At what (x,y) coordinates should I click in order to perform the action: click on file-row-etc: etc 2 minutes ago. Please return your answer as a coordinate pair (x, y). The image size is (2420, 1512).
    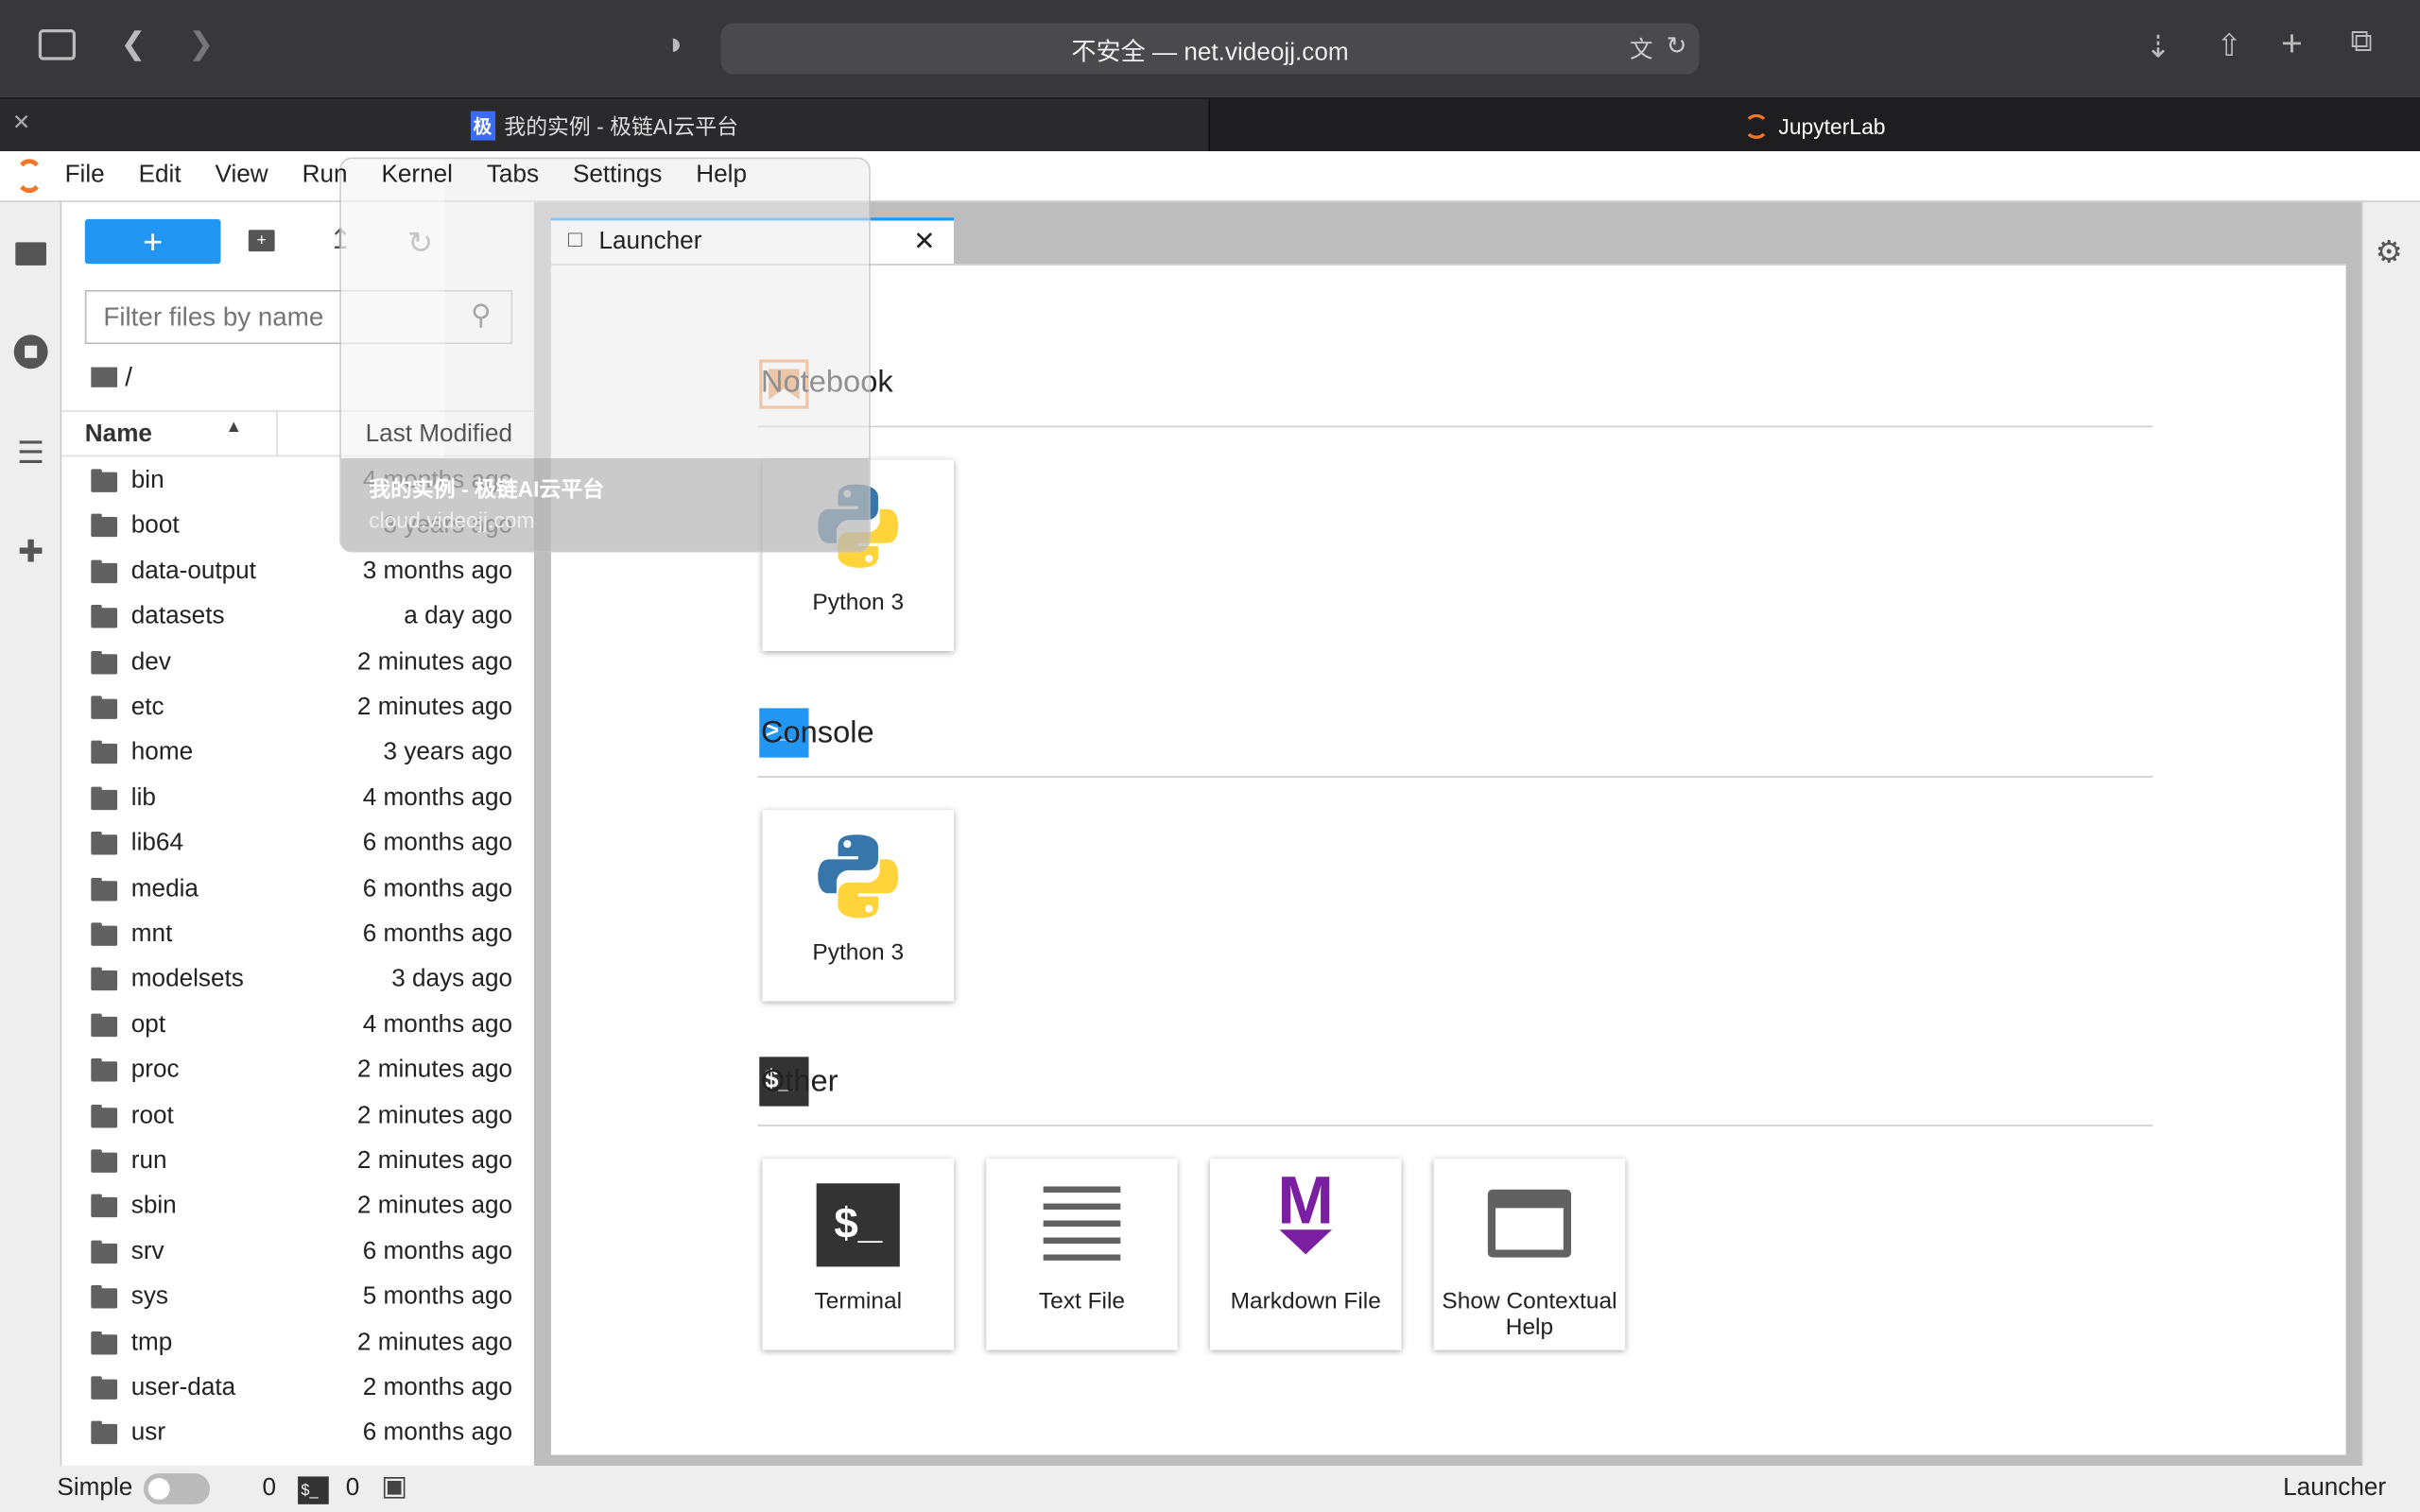
    Looking at the image, I should click on (297, 709).